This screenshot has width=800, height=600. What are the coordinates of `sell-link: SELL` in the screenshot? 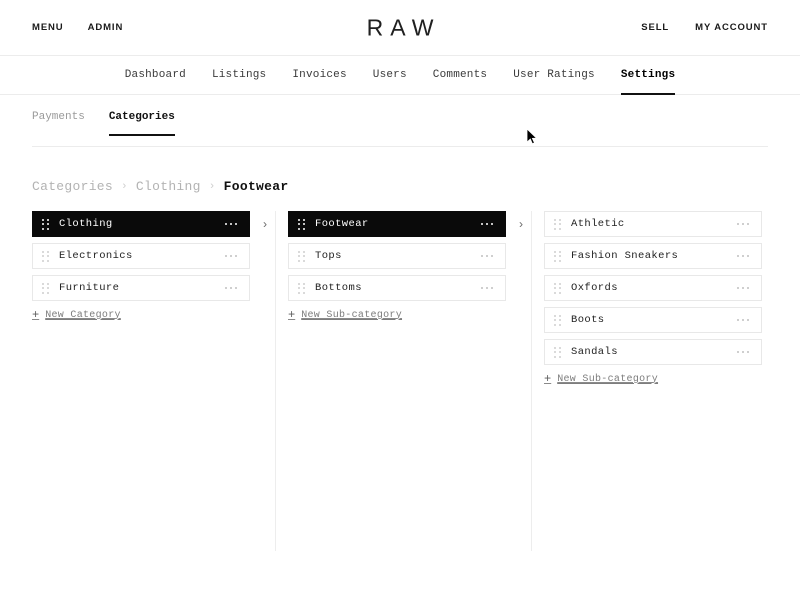 It's located at (655, 27).